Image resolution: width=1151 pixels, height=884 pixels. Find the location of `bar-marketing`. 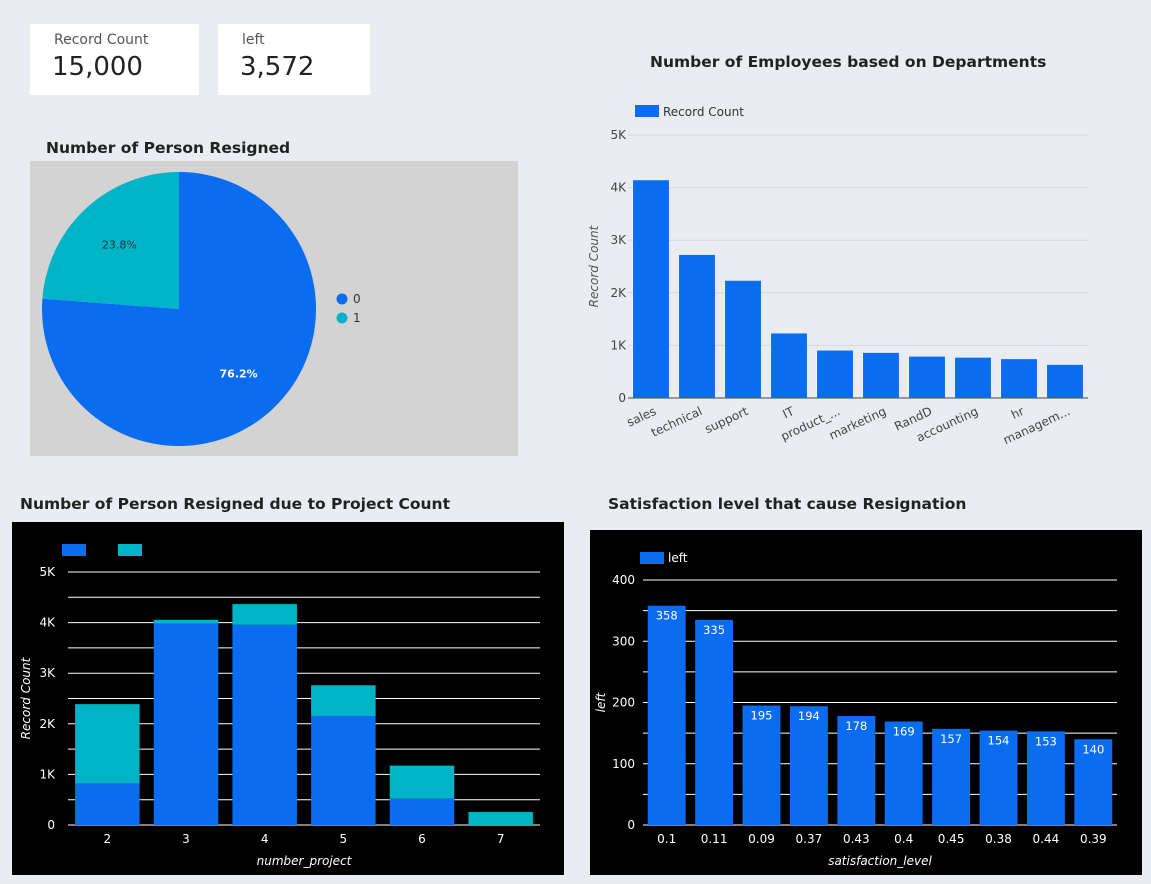

bar-marketing is located at coordinates (881, 375).